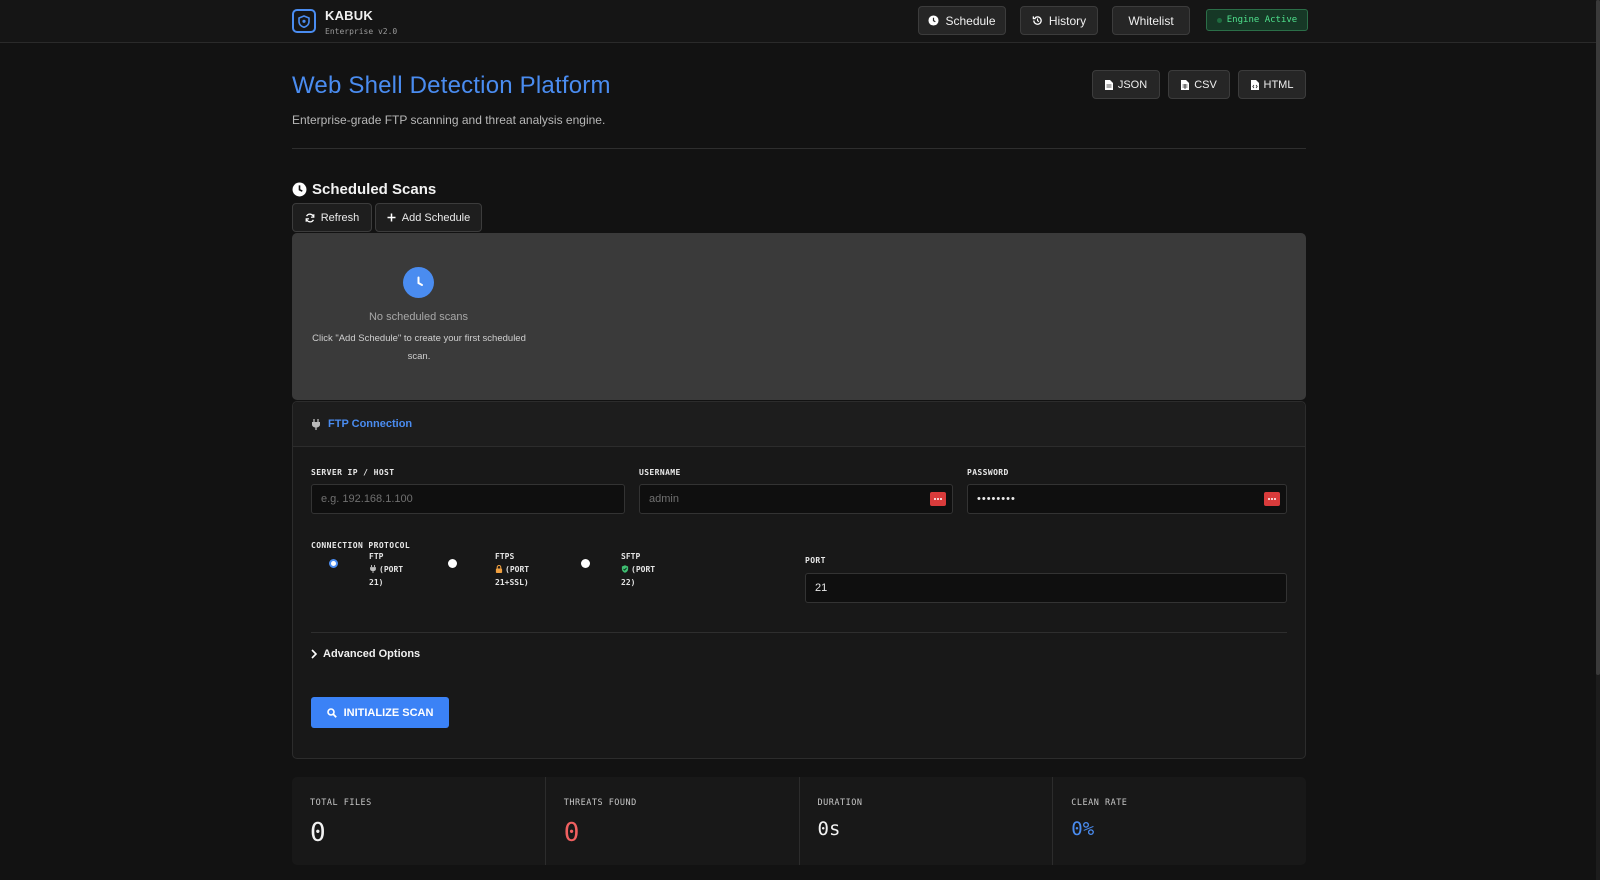  Describe the element at coordinates (340, 217) in the screenshot. I see `refresh-label: Refresh` at that location.